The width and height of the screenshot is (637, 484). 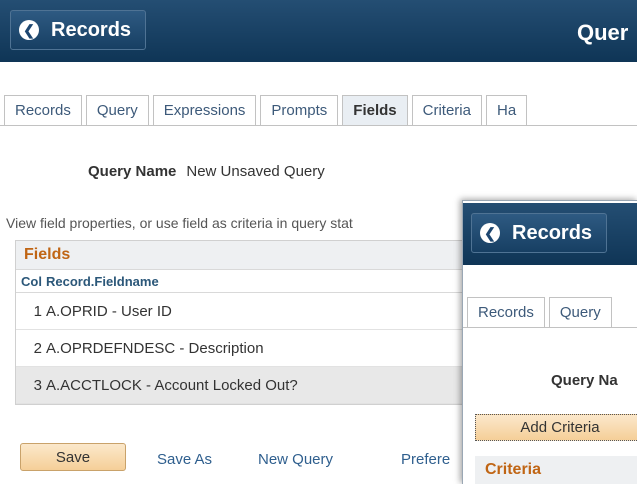 What do you see at coordinates (73, 457) in the screenshot?
I see `save-button: Save` at bounding box center [73, 457].